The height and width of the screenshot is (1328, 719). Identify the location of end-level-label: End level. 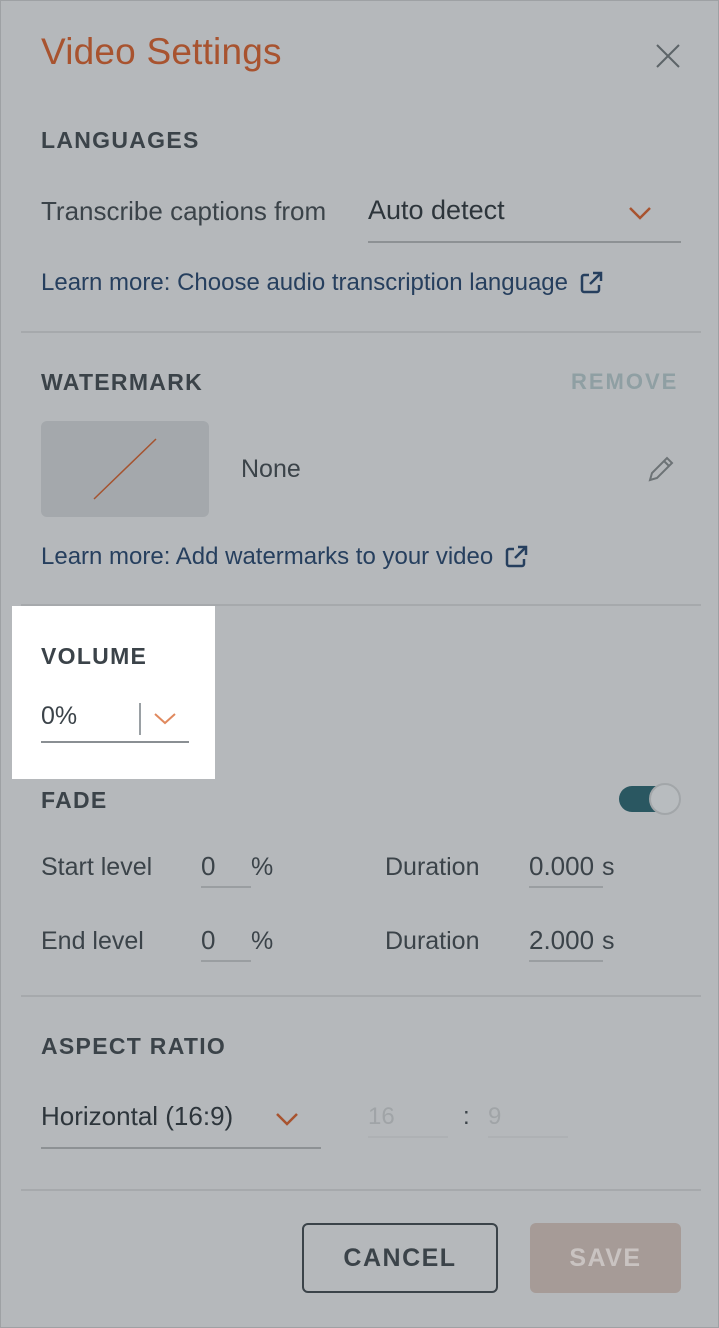
(92, 941).